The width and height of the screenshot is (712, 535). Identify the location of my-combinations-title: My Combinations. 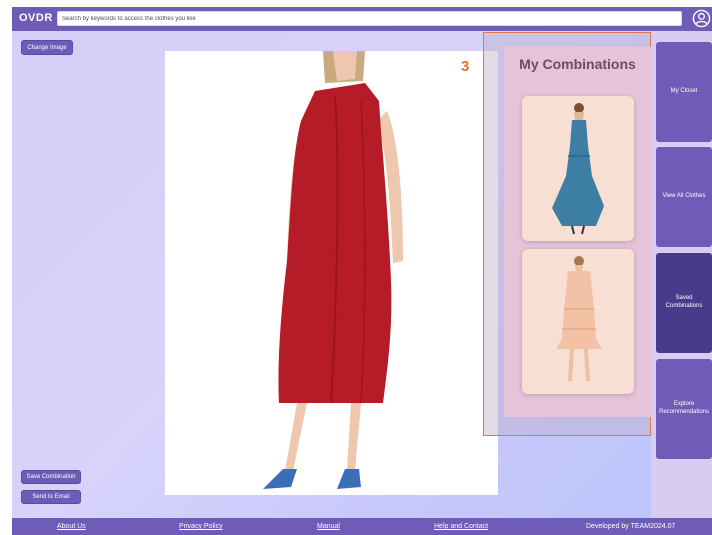
(577, 64).